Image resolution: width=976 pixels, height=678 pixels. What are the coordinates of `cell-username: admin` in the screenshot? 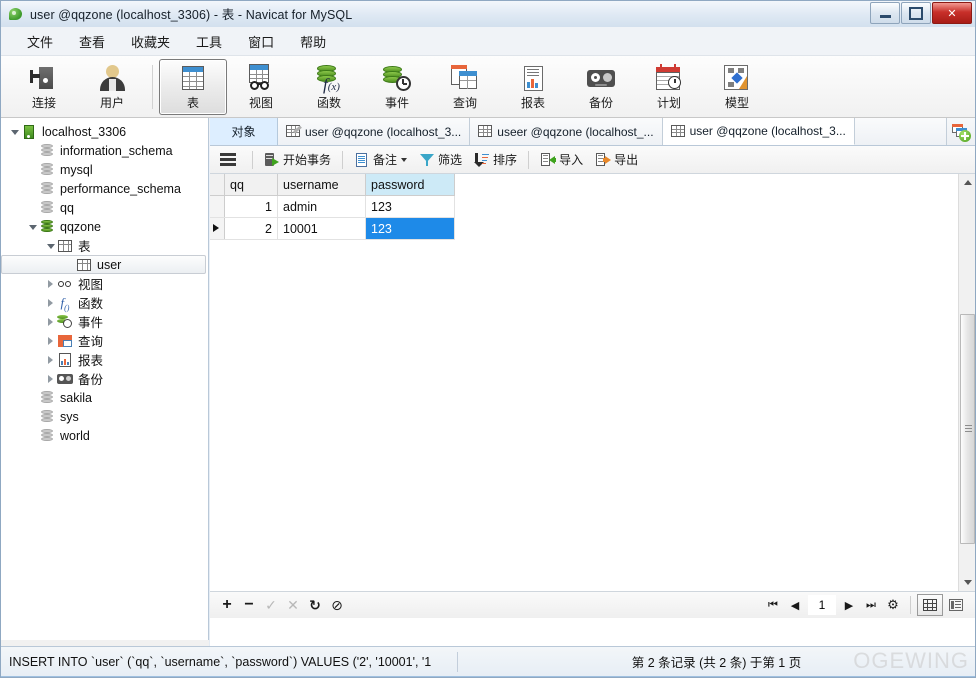 It's located at (321, 206).